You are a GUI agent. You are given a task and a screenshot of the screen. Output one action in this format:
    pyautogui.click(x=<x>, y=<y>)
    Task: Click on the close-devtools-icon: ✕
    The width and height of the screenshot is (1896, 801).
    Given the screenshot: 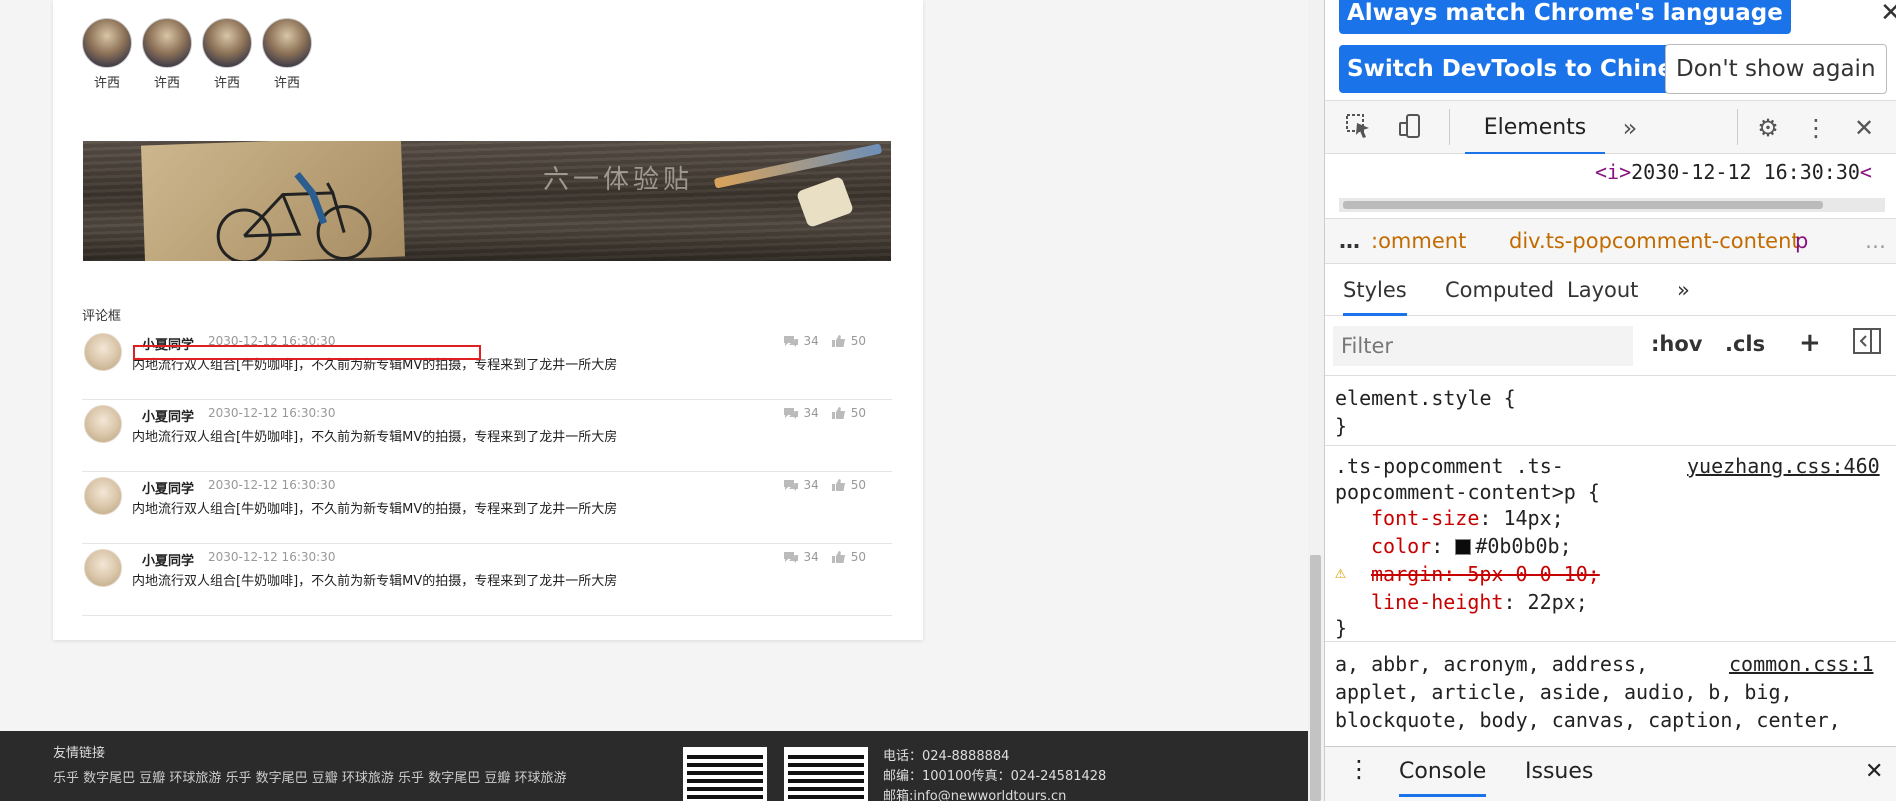 What is the action you would take?
    pyautogui.click(x=1864, y=128)
    